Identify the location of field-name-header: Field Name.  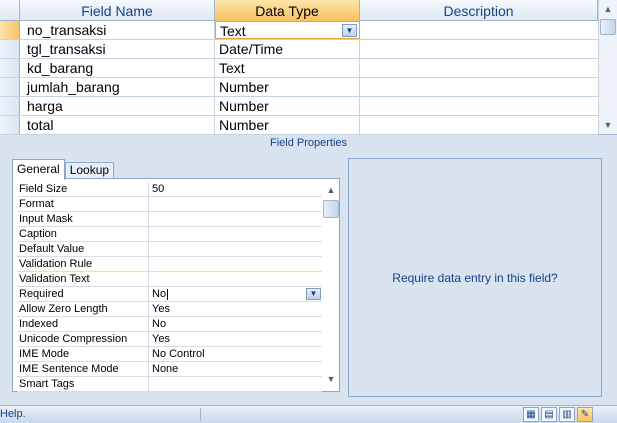
(117, 10).